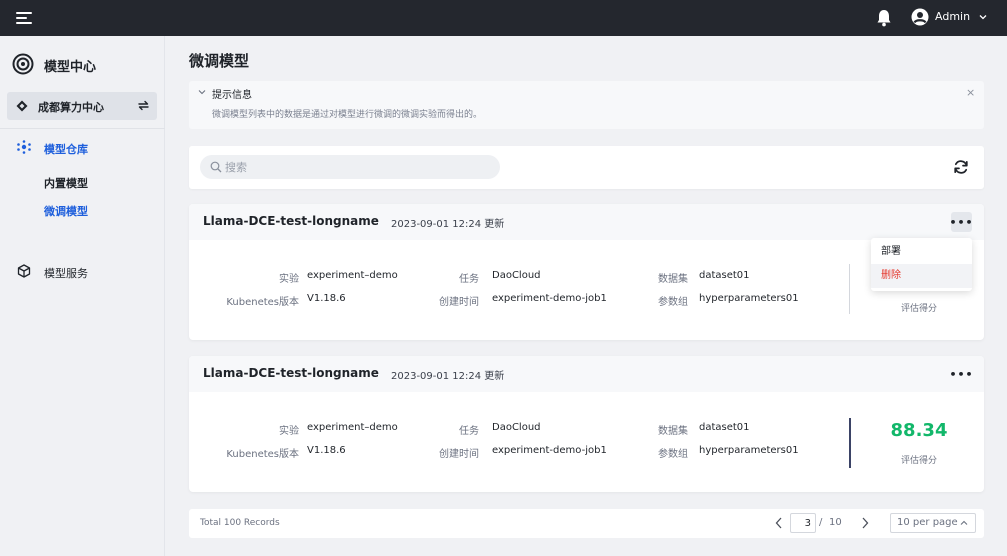 The image size is (1007, 556). I want to click on cluster-icon, so click(22, 106).